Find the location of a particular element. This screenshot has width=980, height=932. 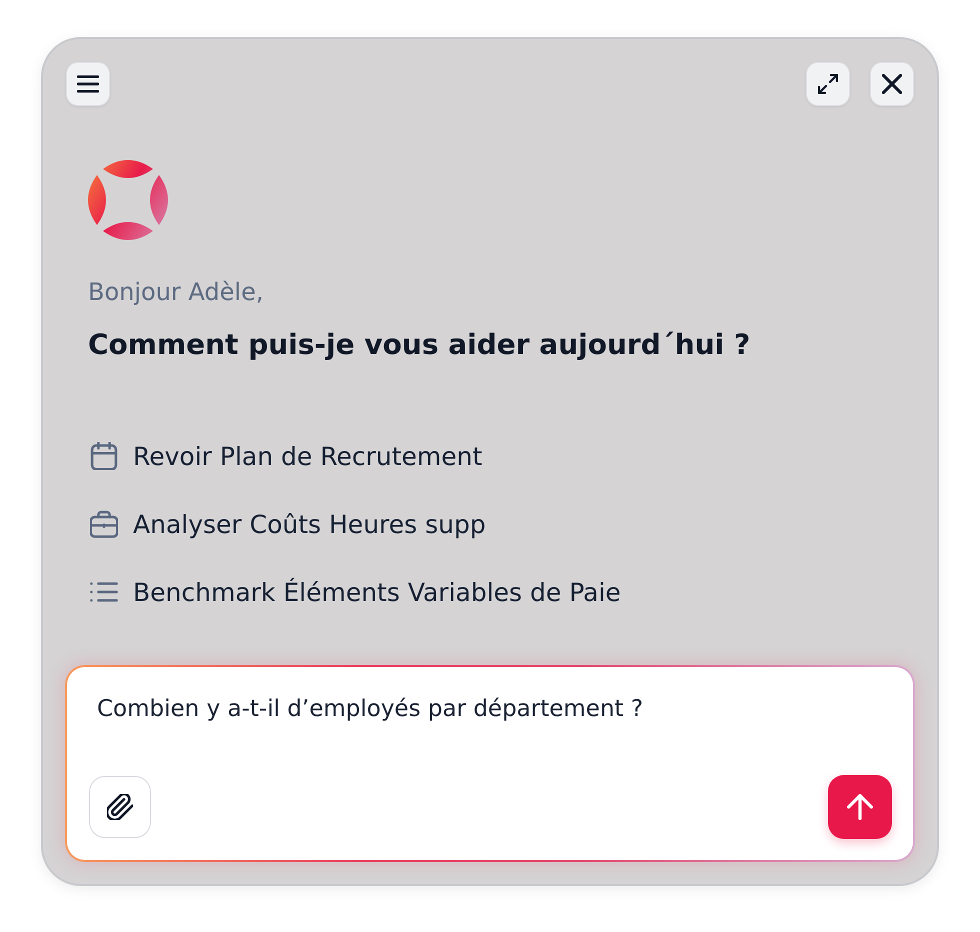

paperclip-icon is located at coordinates (120, 807).